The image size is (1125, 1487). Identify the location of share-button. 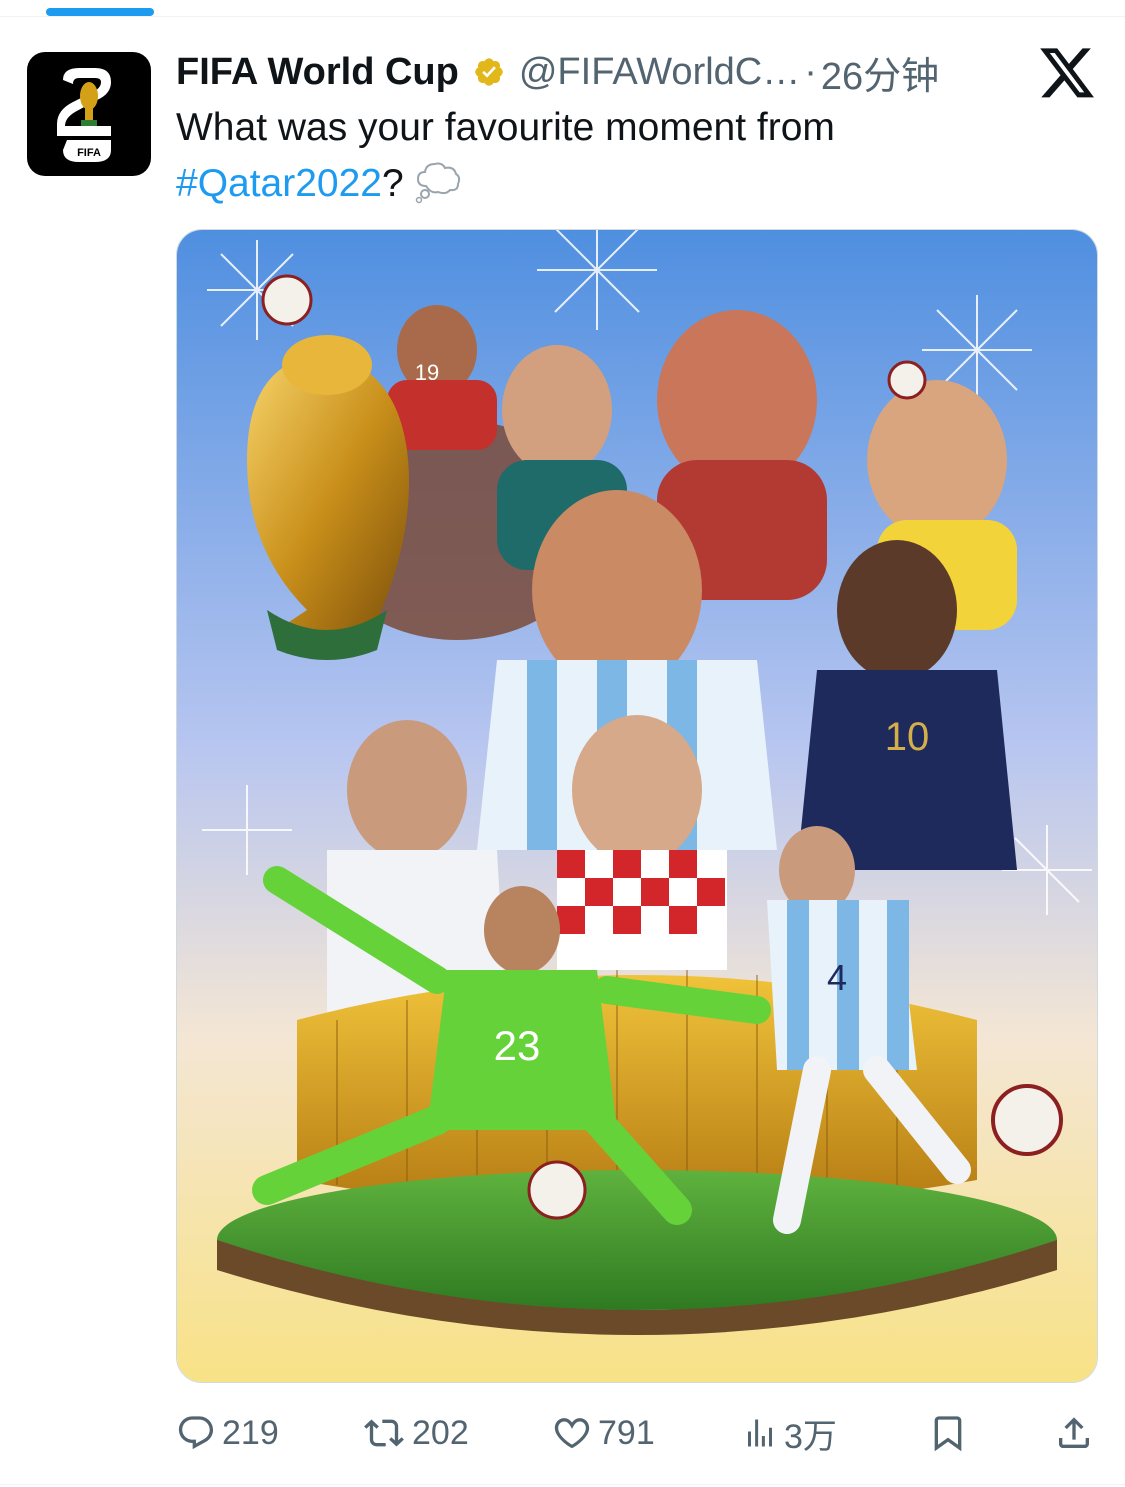
(1074, 1433).